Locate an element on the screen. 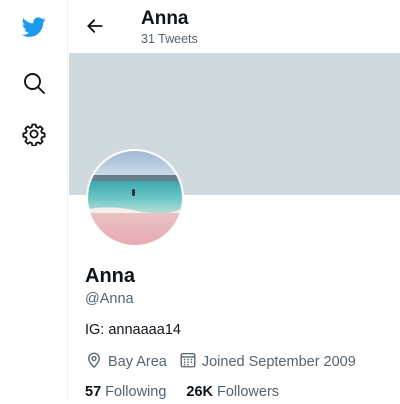  twitter-bird-icon is located at coordinates (34, 27).